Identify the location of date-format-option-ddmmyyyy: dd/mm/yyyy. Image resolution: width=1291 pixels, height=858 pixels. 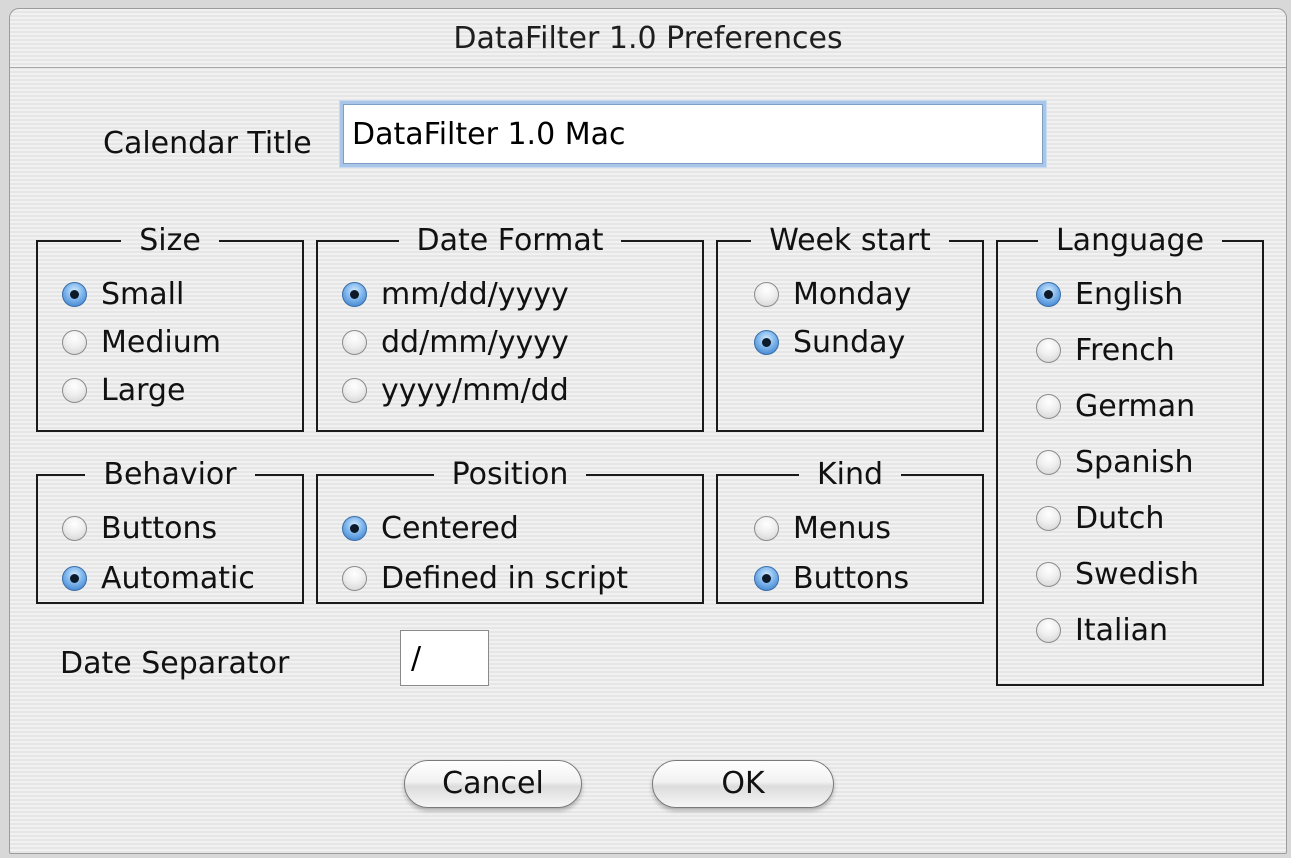
(455, 342).